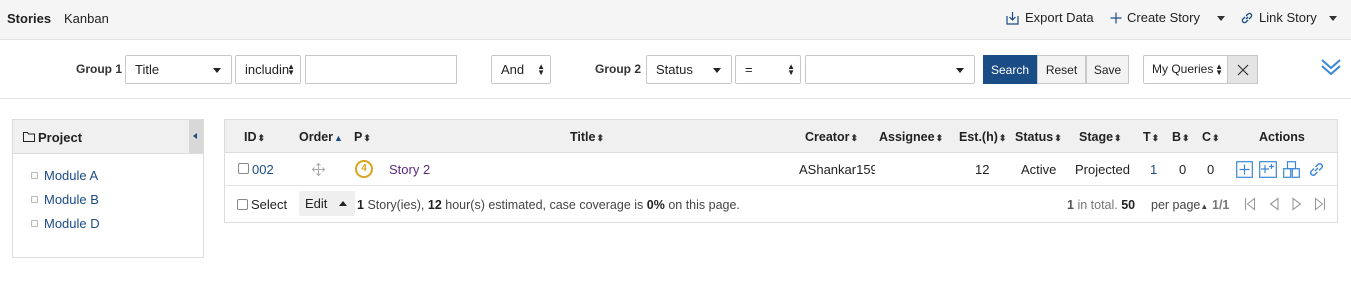 The height and width of the screenshot is (281, 1351). I want to click on col-creator: Creator⬍, so click(831, 137).